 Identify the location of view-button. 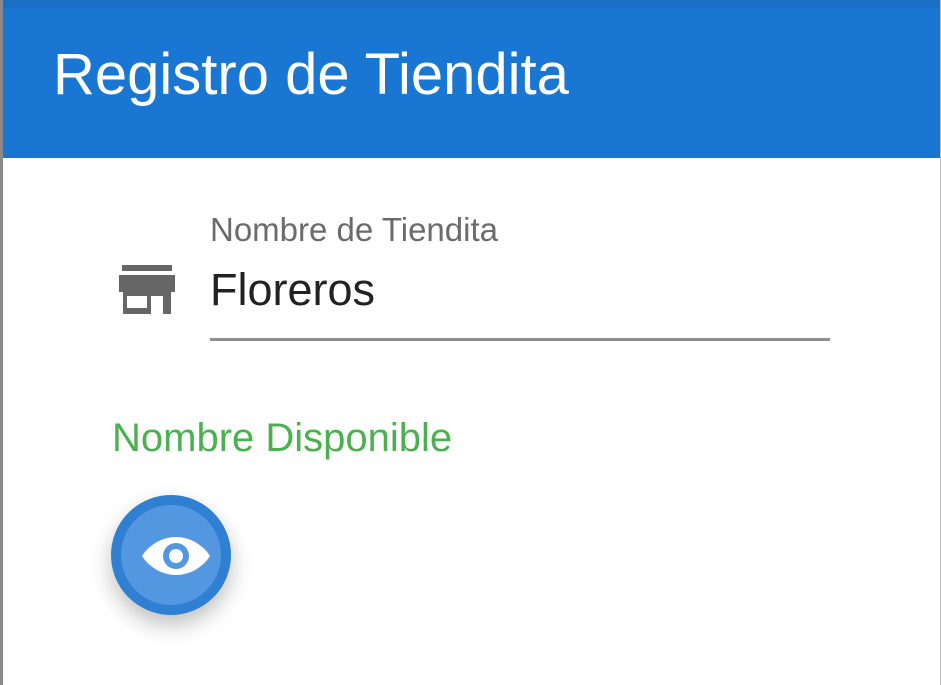
(171, 555).